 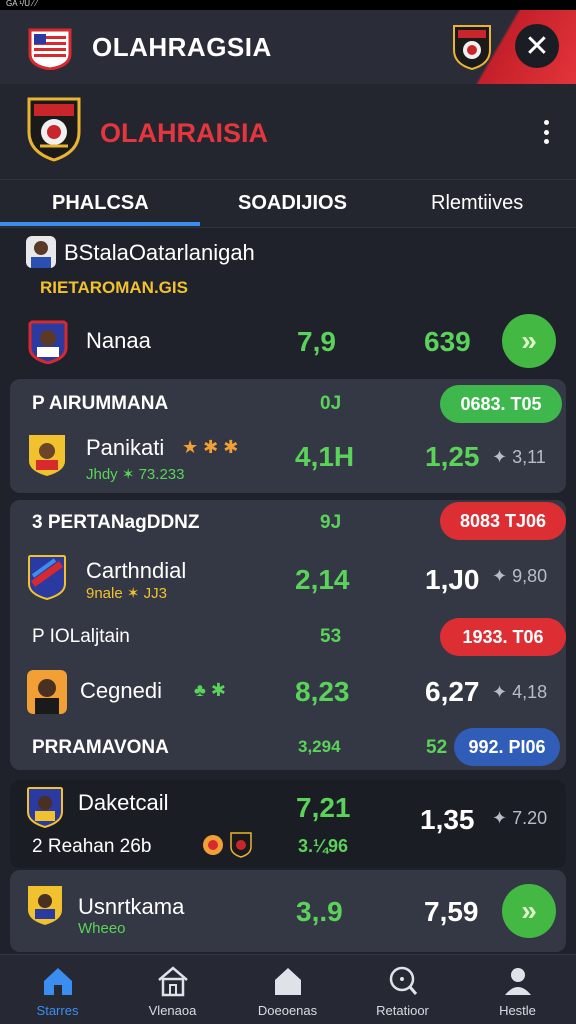 I want to click on heading-avatar-icon, so click(x=41, y=252).